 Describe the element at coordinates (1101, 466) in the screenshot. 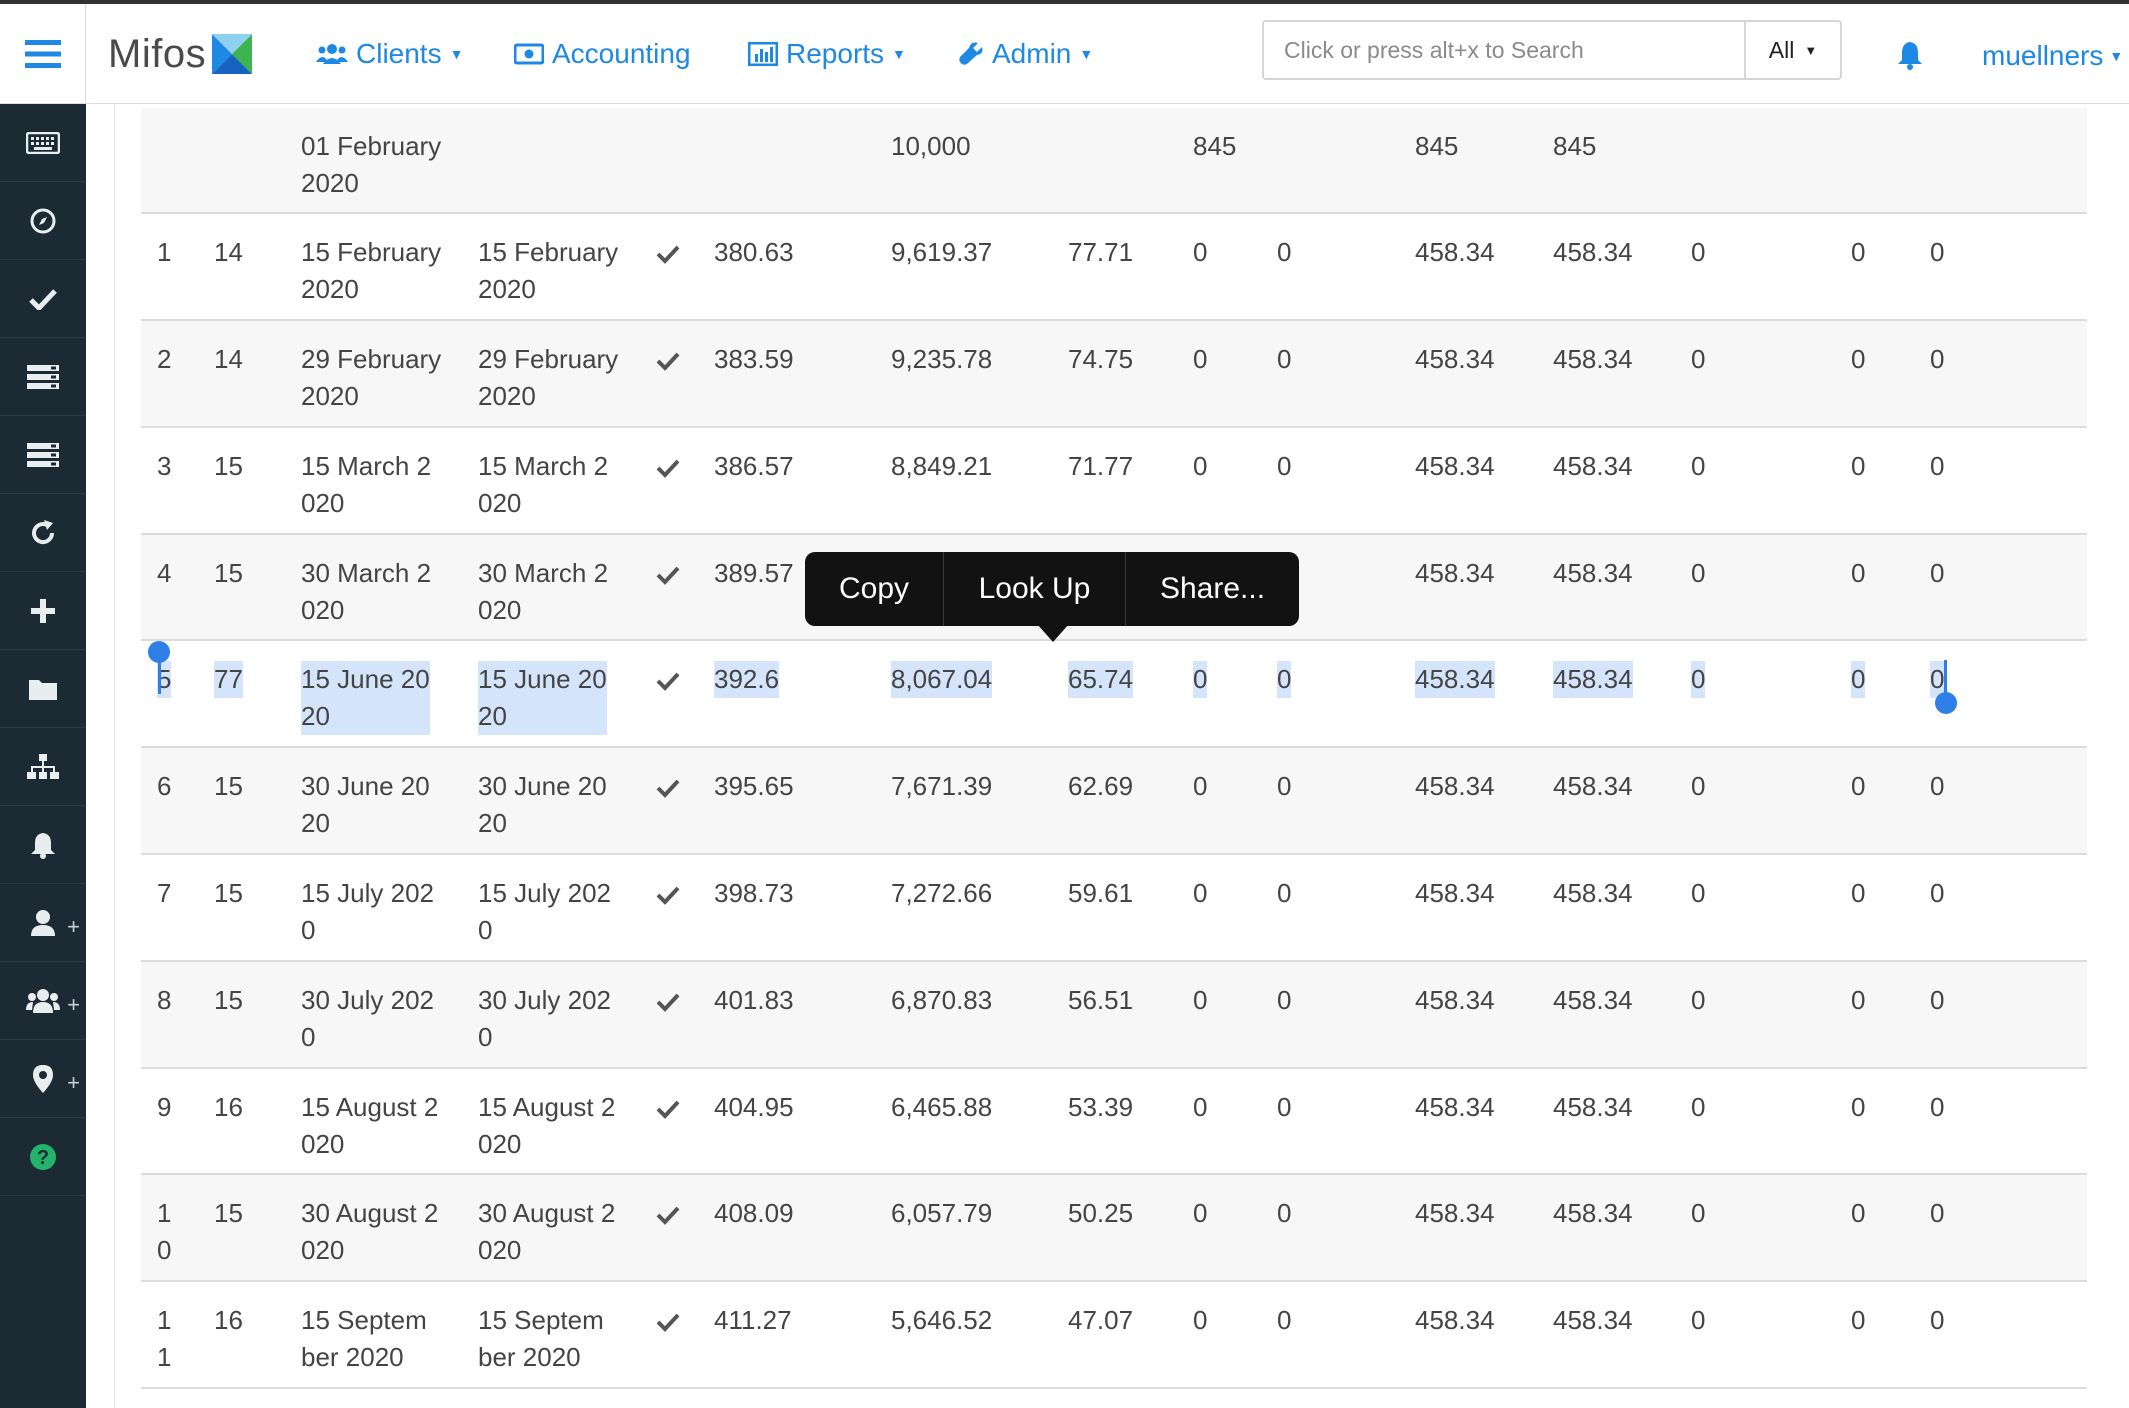

I see `interest-cell: 71.77` at that location.